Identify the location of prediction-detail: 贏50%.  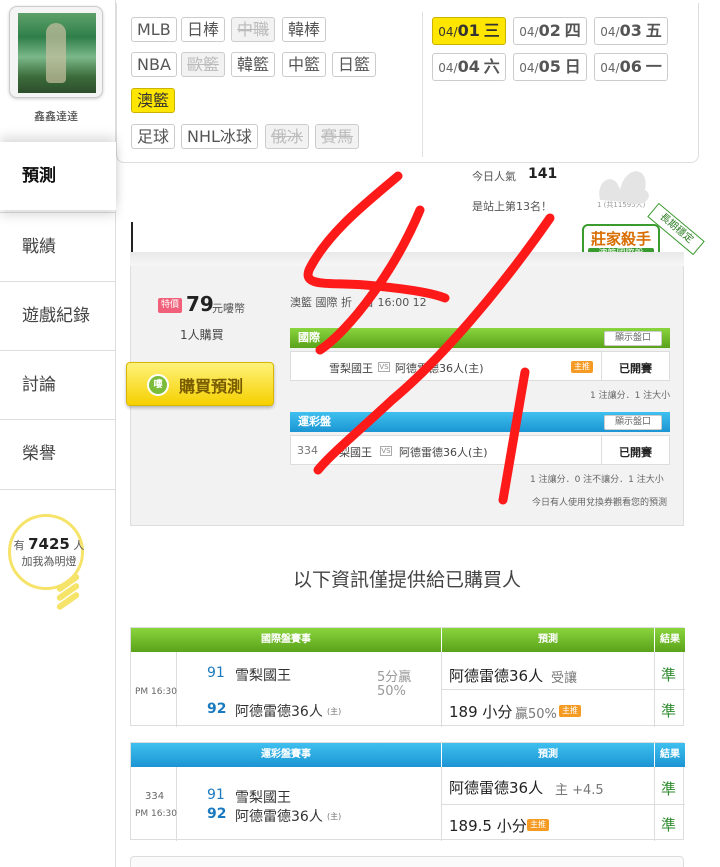
(536, 714).